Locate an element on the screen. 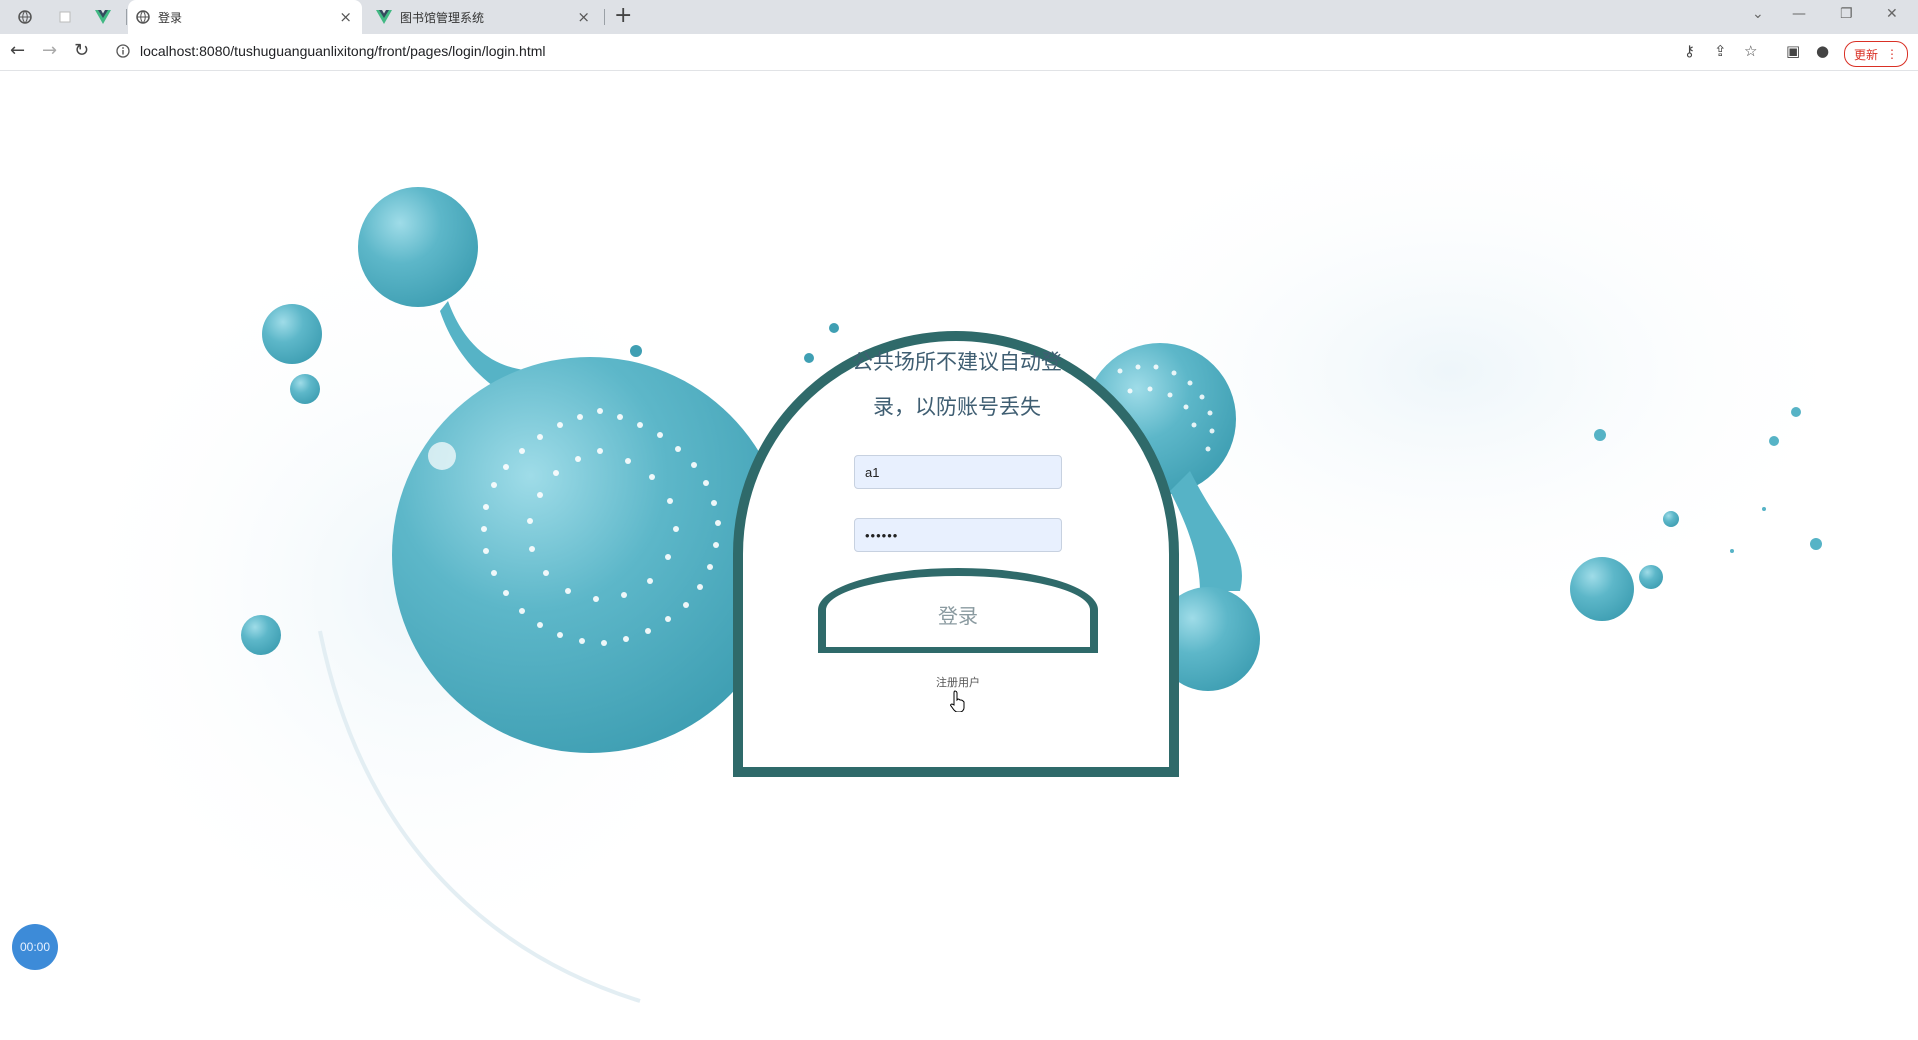  key-icon: ⚷ is located at coordinates (1689, 51).